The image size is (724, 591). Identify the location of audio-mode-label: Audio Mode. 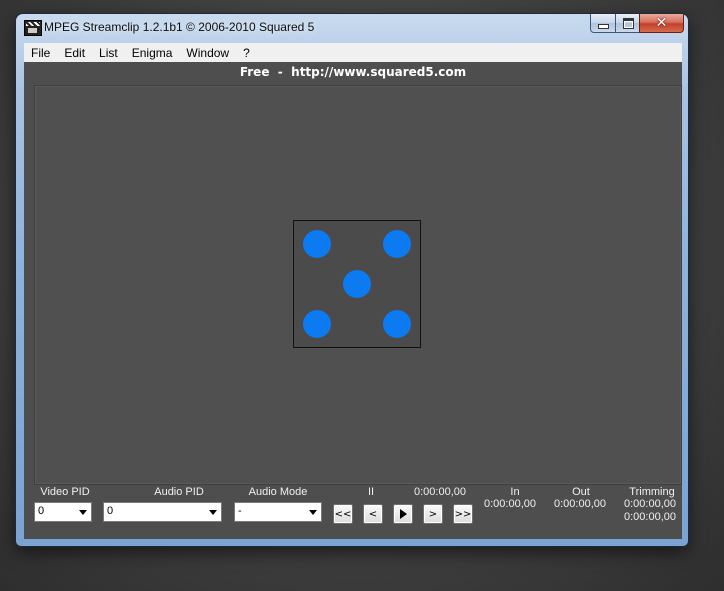
(278, 492).